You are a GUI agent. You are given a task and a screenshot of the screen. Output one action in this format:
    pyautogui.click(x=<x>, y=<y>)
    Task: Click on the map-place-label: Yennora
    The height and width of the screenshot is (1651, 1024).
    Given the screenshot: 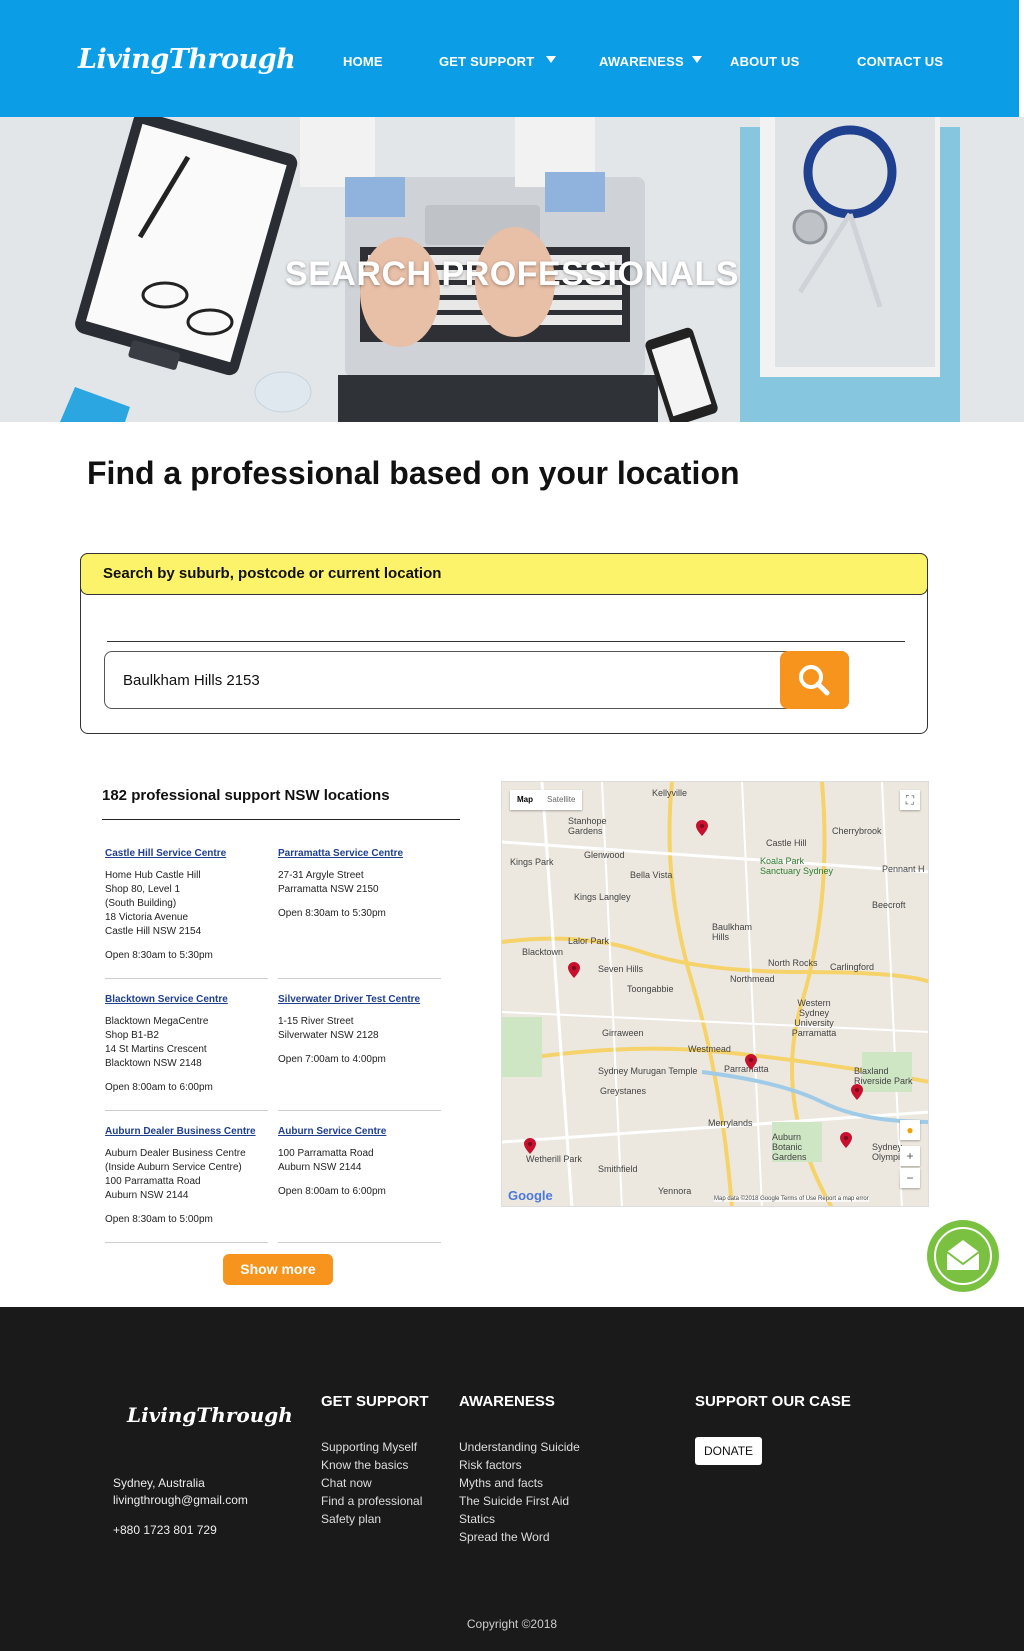 What is the action you would take?
    pyautogui.click(x=675, y=1191)
    